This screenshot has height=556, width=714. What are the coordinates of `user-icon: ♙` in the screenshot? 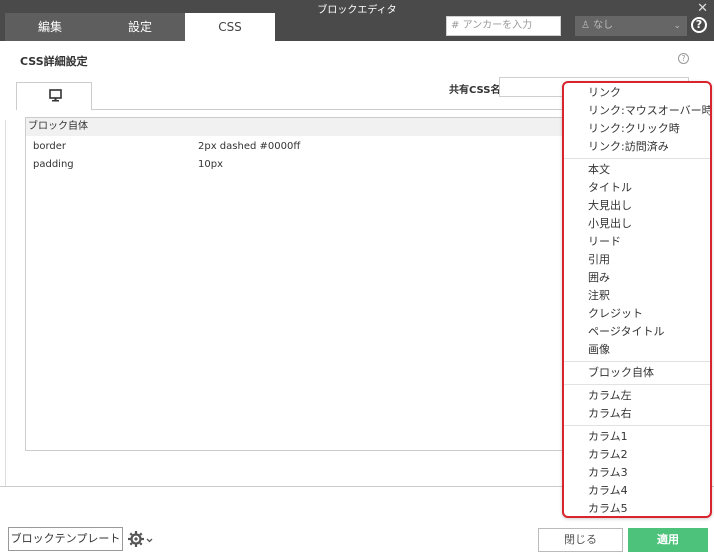 It's located at (585, 25).